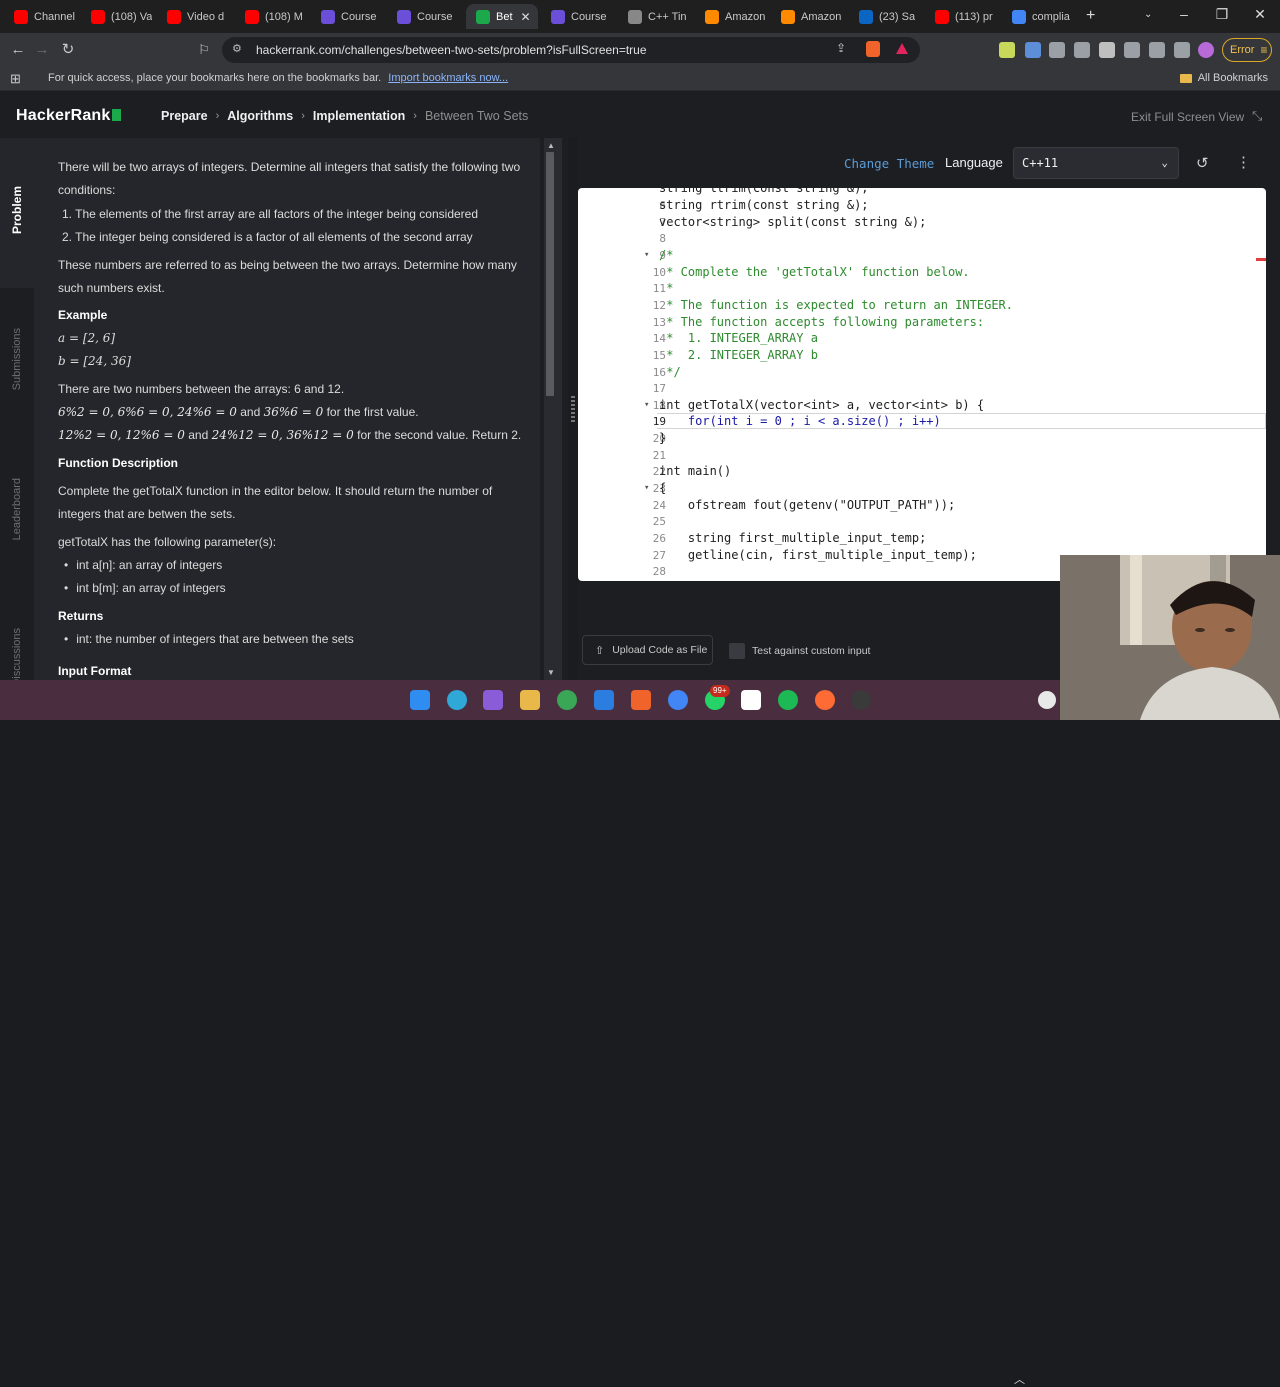 The image size is (1280, 1387). What do you see at coordinates (793, 221) in the screenshot?
I see `code-line: vector<string> split(const string &);` at bounding box center [793, 221].